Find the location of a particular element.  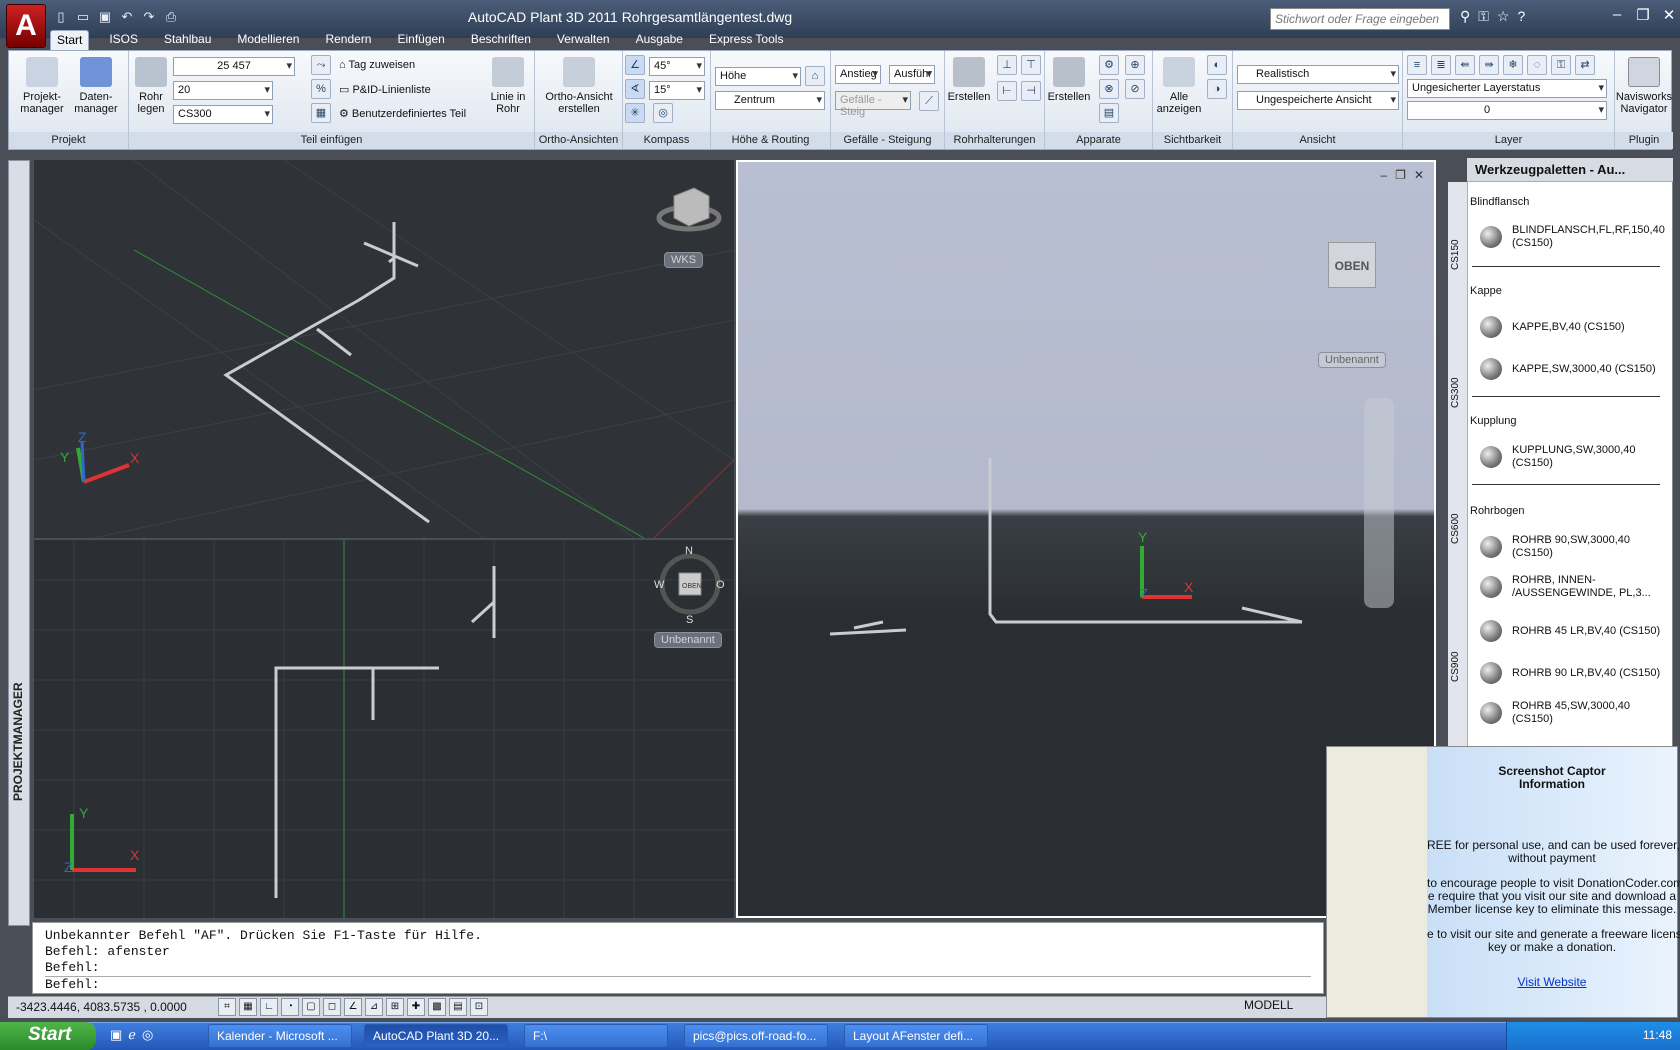

vp-close-icon: ✕ is located at coordinates (1419, 175).